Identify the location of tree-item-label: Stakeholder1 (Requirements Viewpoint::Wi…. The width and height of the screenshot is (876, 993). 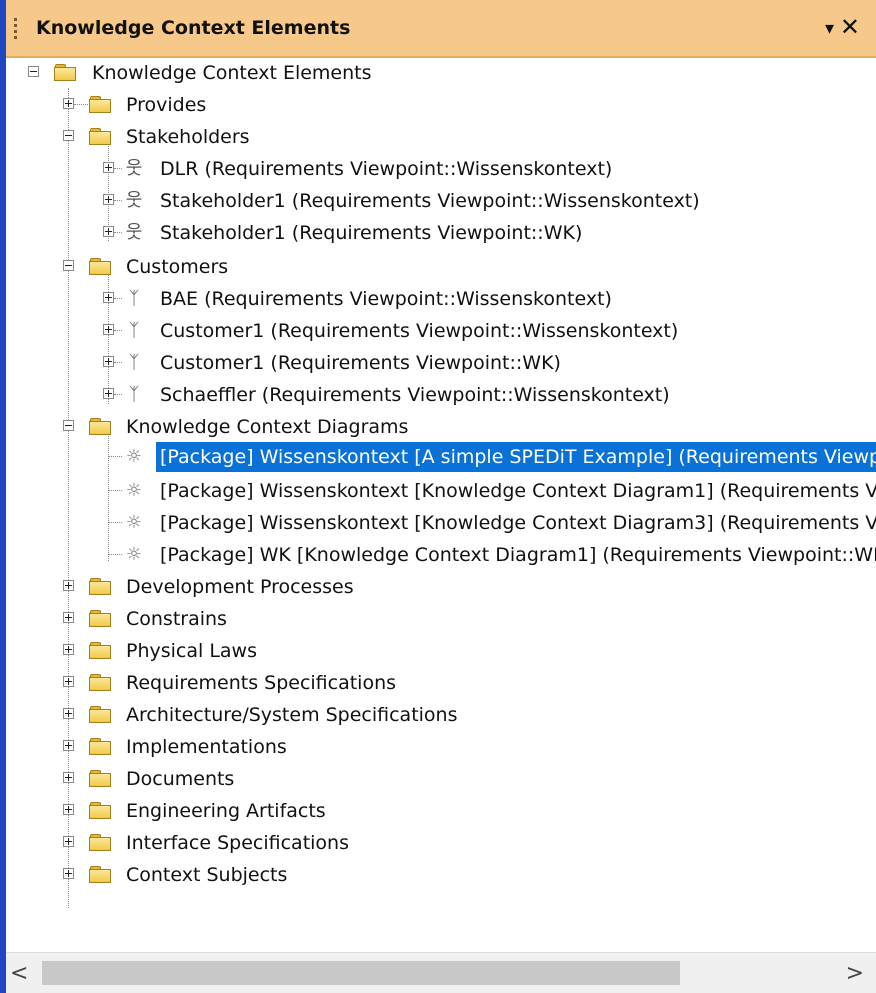
(430, 201).